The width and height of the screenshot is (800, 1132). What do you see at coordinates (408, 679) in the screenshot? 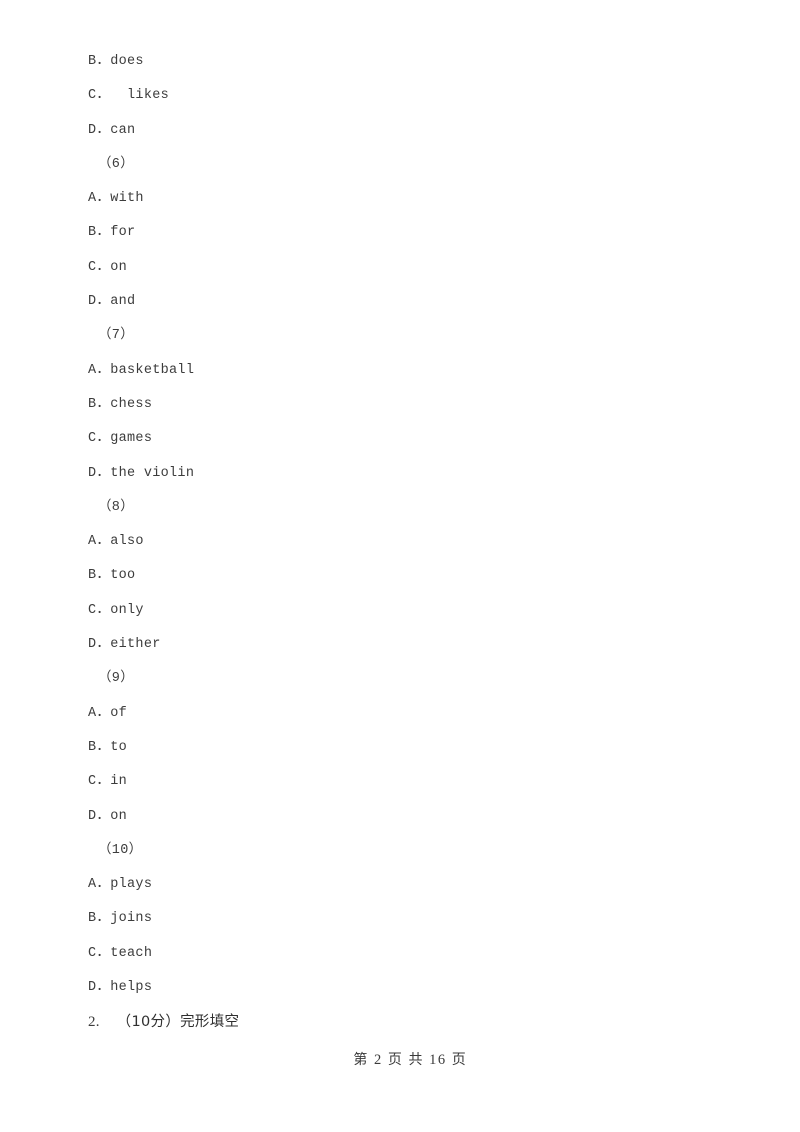
I see `question-group-number: （9）` at bounding box center [408, 679].